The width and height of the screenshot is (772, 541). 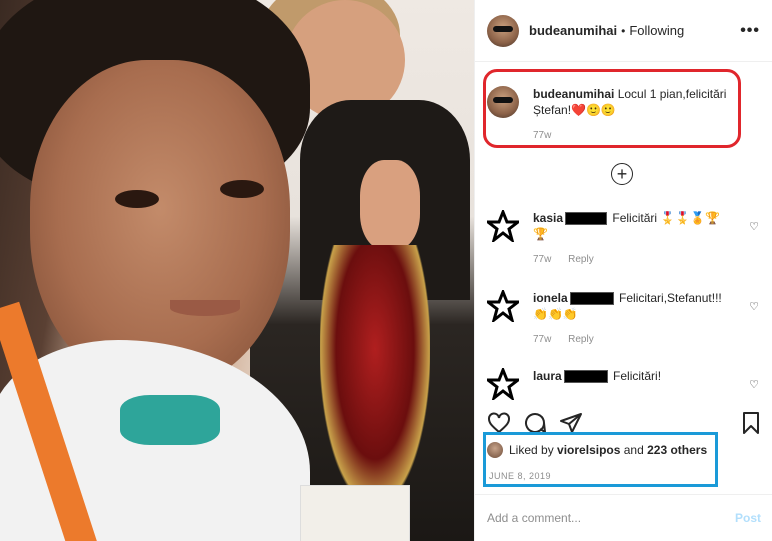 I want to click on post-date: JUNE 8, 2019, so click(x=520, y=476).